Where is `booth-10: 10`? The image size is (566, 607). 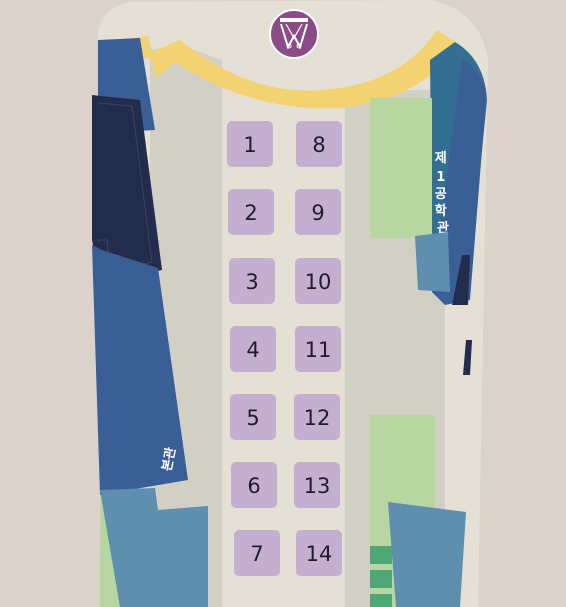
booth-10: 10 is located at coordinates (318, 281).